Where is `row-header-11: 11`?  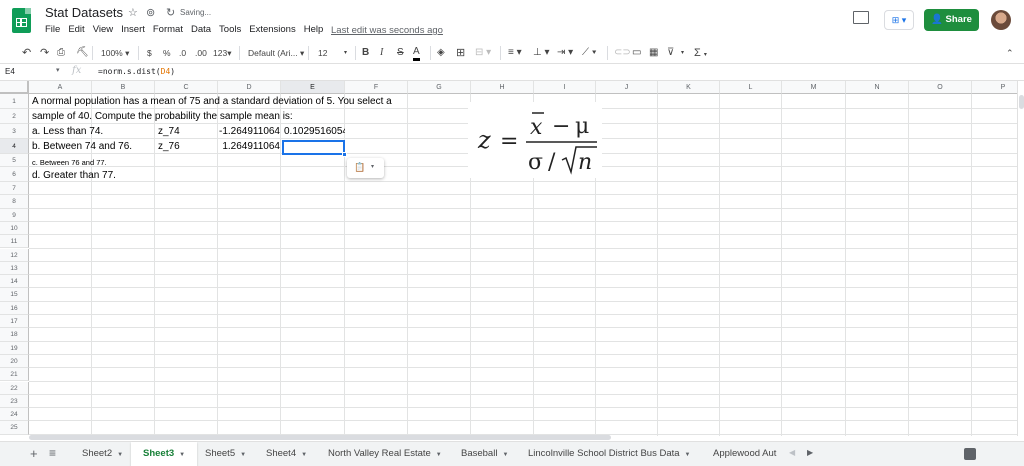 row-header-11: 11 is located at coordinates (14, 242).